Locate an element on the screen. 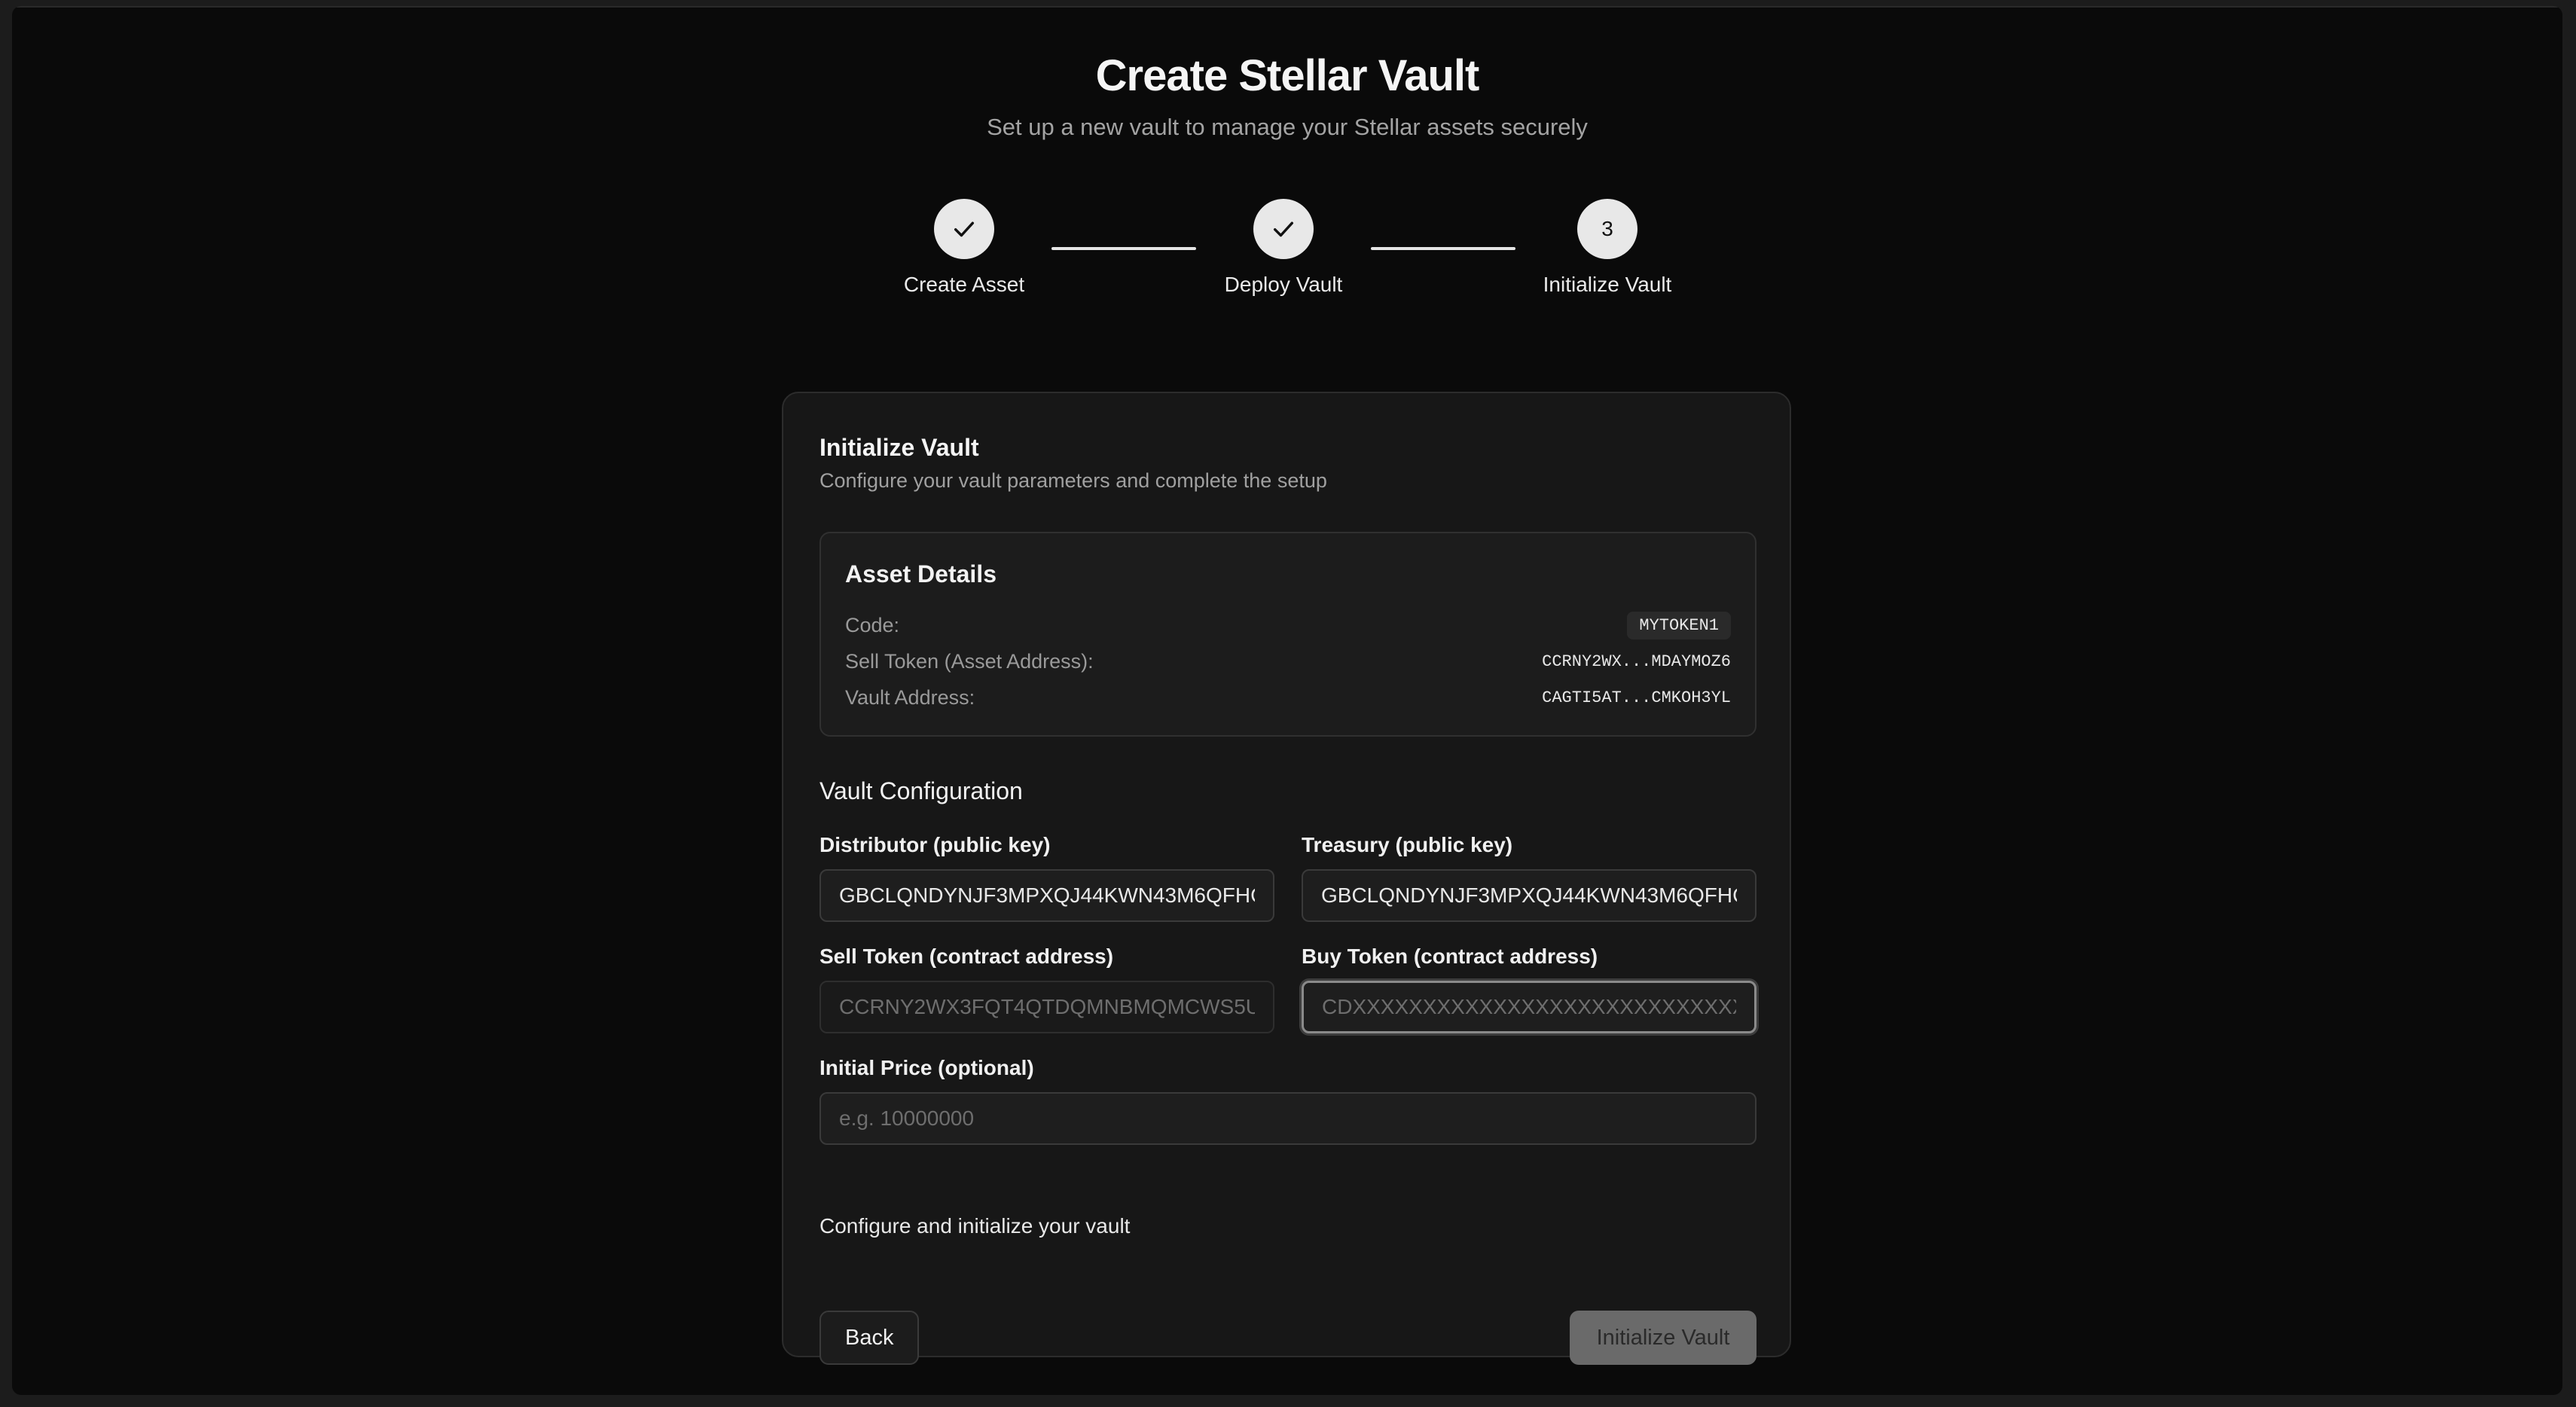  distributor-label: Distributor (public key) is located at coordinates (935, 845).